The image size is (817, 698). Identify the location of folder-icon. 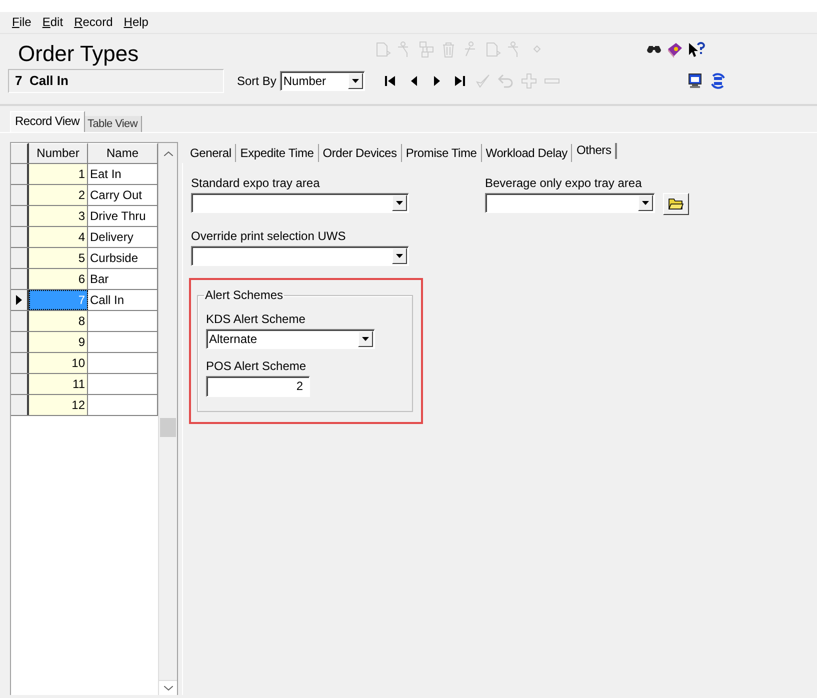
(676, 204).